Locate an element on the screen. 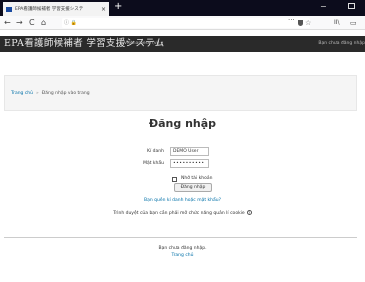  help-icon: ? is located at coordinates (249, 212).